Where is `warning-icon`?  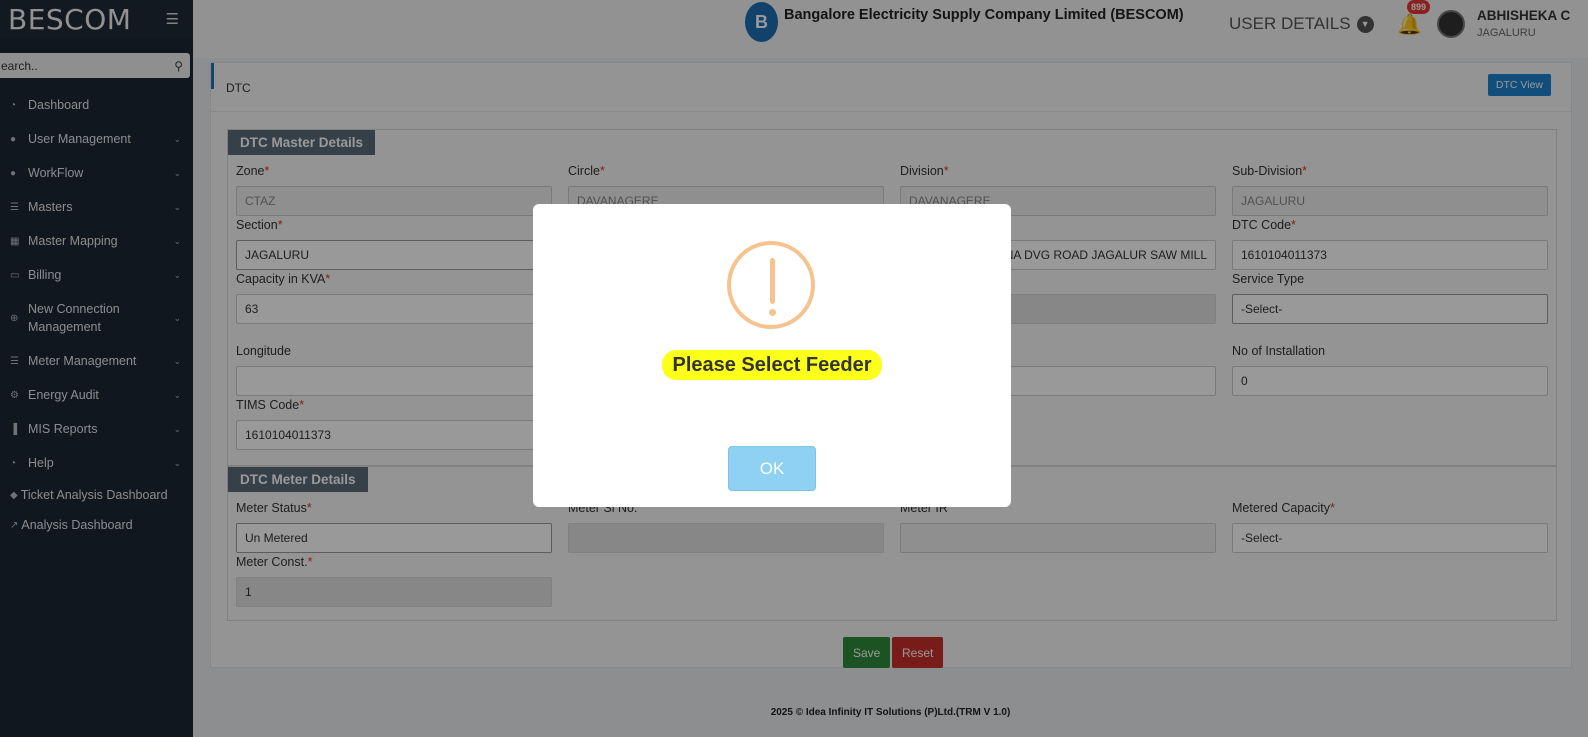
warning-icon is located at coordinates (771, 285).